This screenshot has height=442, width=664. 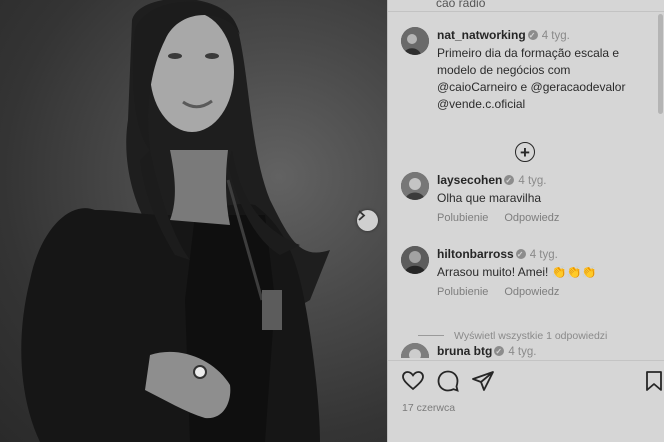 I want to click on comment-username: bruna btg, so click(x=464, y=351).